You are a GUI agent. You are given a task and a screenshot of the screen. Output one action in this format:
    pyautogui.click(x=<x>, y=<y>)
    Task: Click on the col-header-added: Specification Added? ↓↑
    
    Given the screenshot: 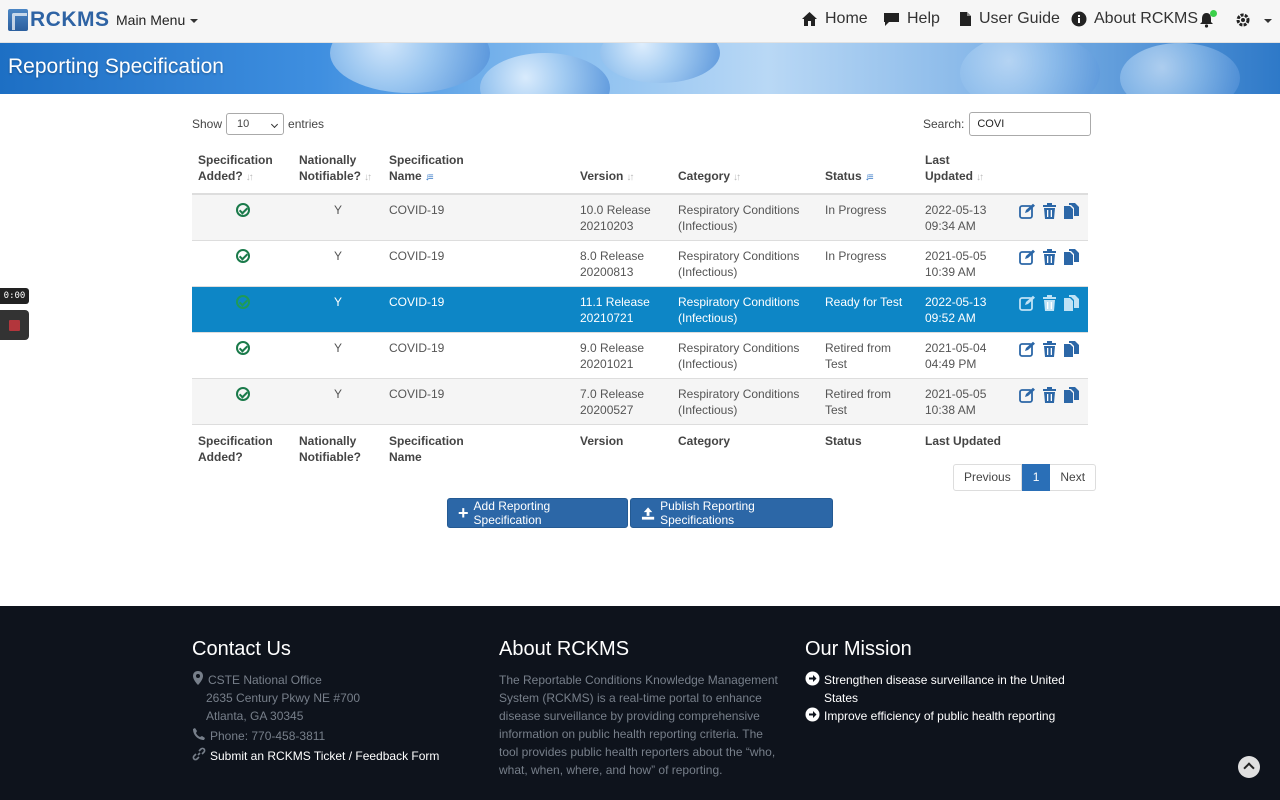 What is the action you would take?
    pyautogui.click(x=242, y=171)
    